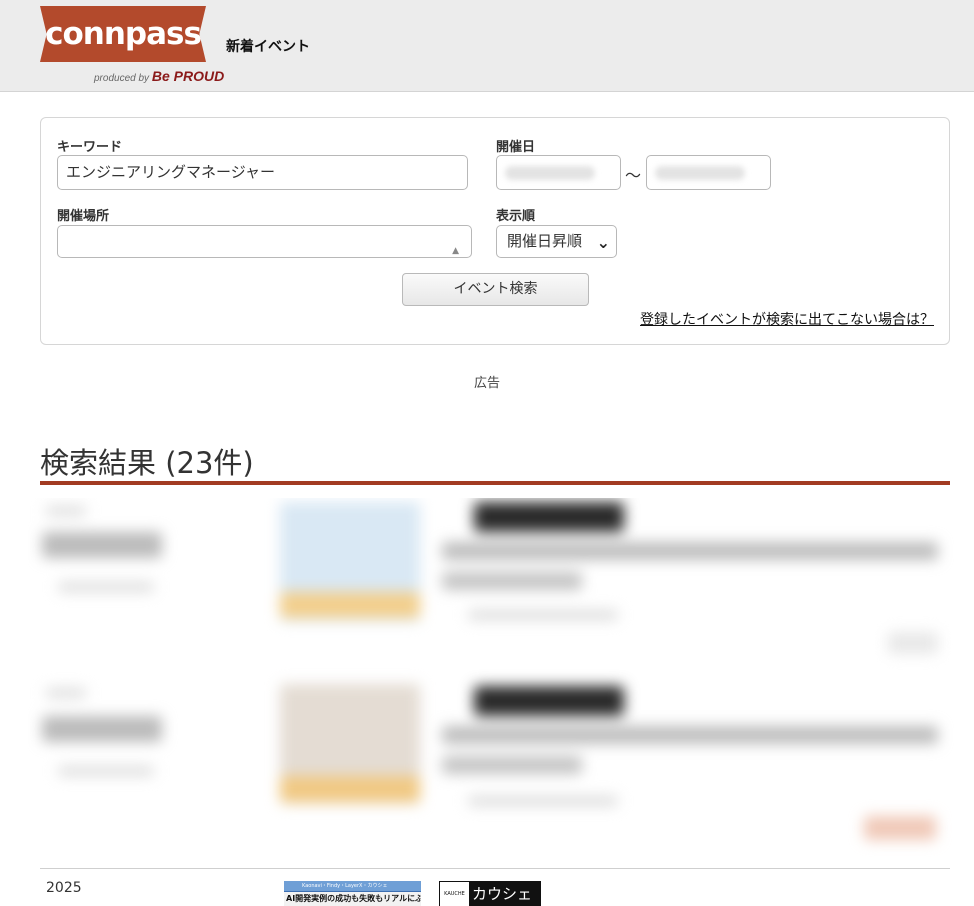  I want to click on date-to-value, so click(700, 173).